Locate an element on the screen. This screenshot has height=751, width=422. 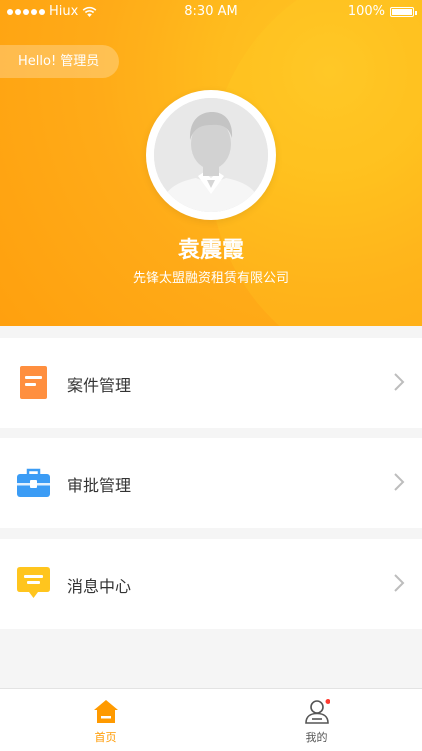
tab-bar: 首页 我的 is located at coordinates (211, 719).